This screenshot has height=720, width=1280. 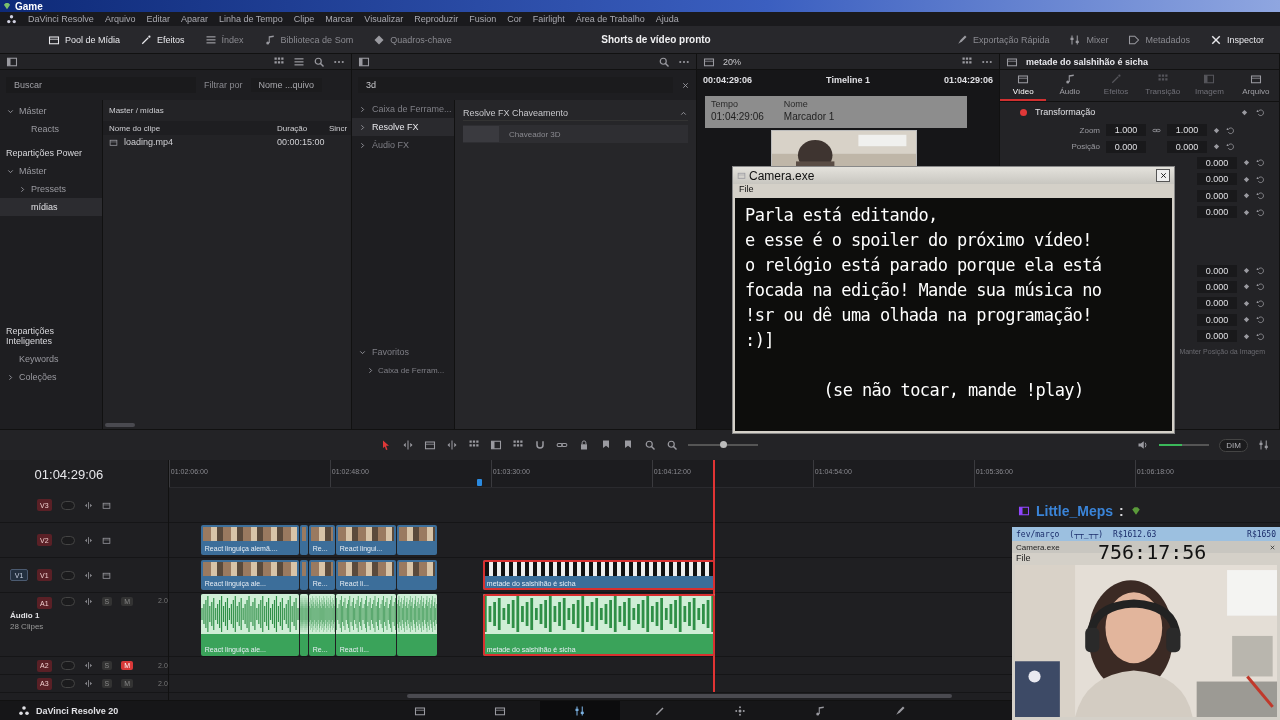 I want to click on toolbar-button: Quadros-chave, so click(x=412, y=39).